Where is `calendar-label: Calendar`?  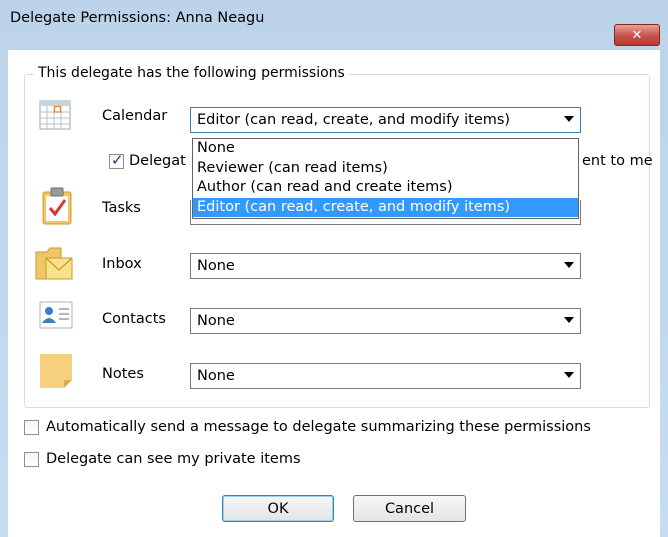 calendar-label: Calendar is located at coordinates (135, 116).